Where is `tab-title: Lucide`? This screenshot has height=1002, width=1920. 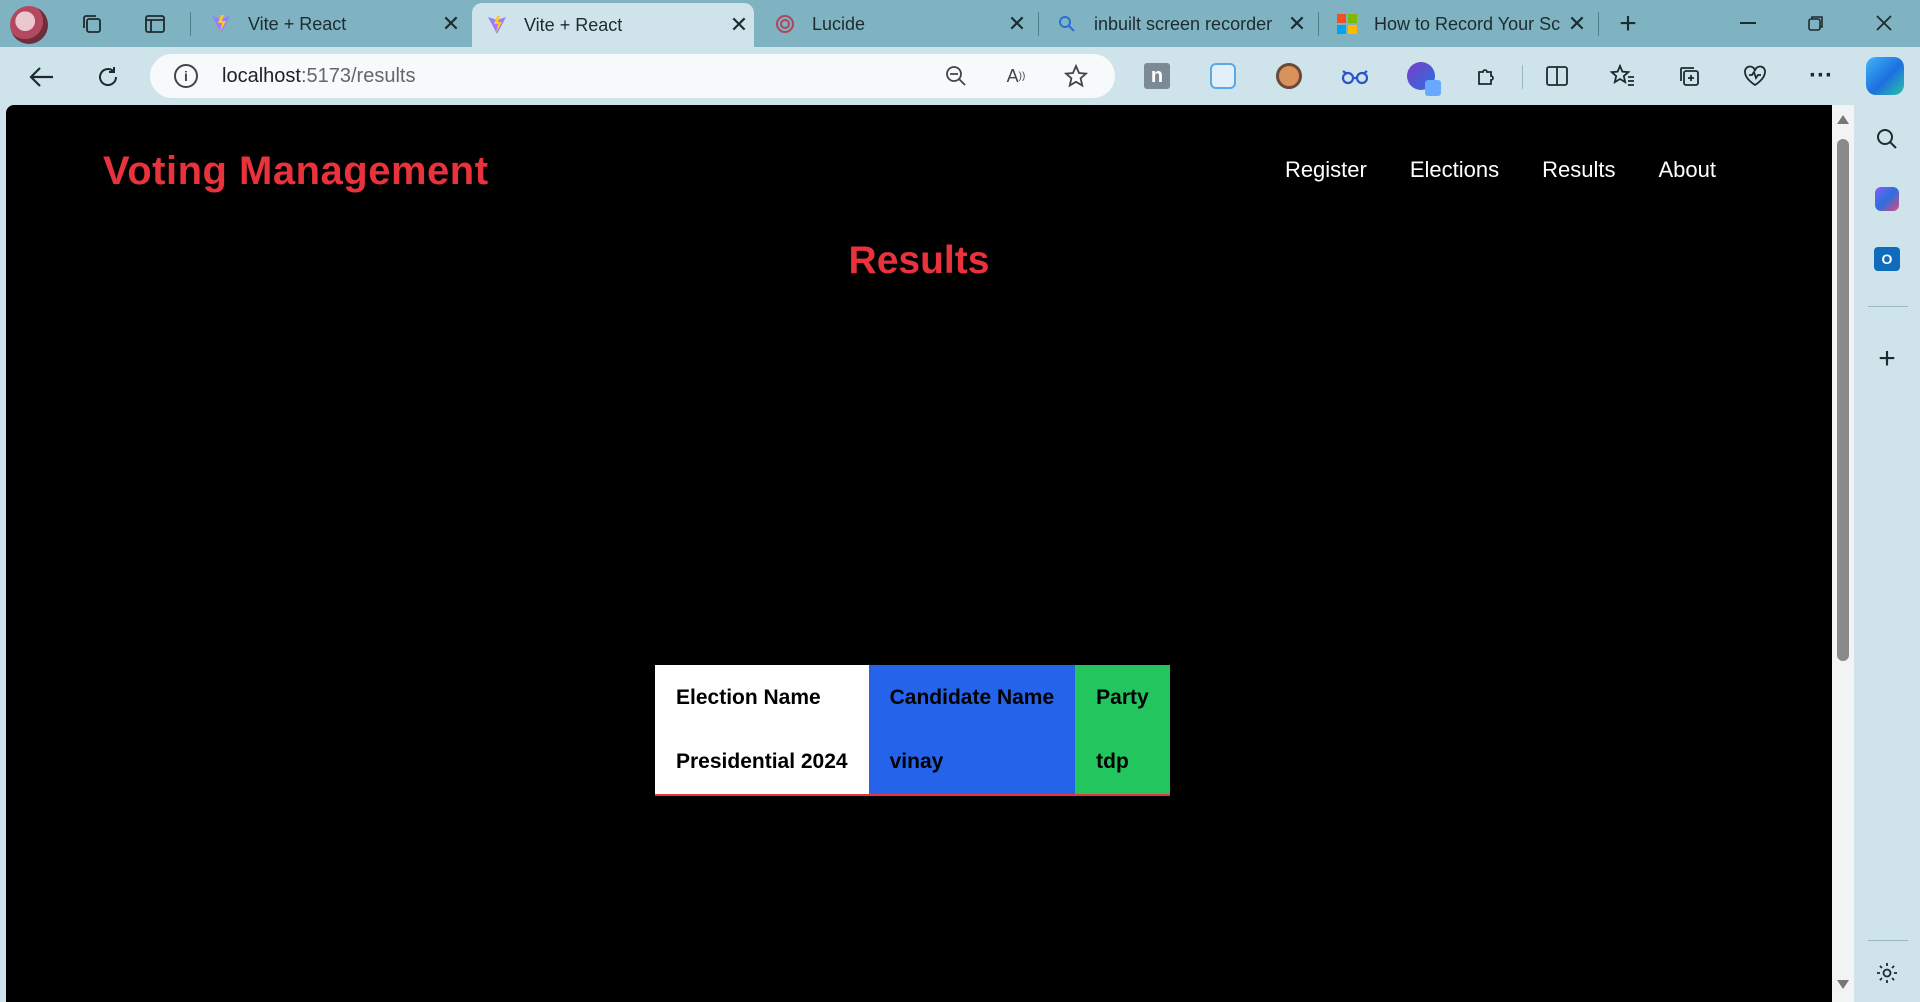
tab-title: Lucide is located at coordinates (839, 23).